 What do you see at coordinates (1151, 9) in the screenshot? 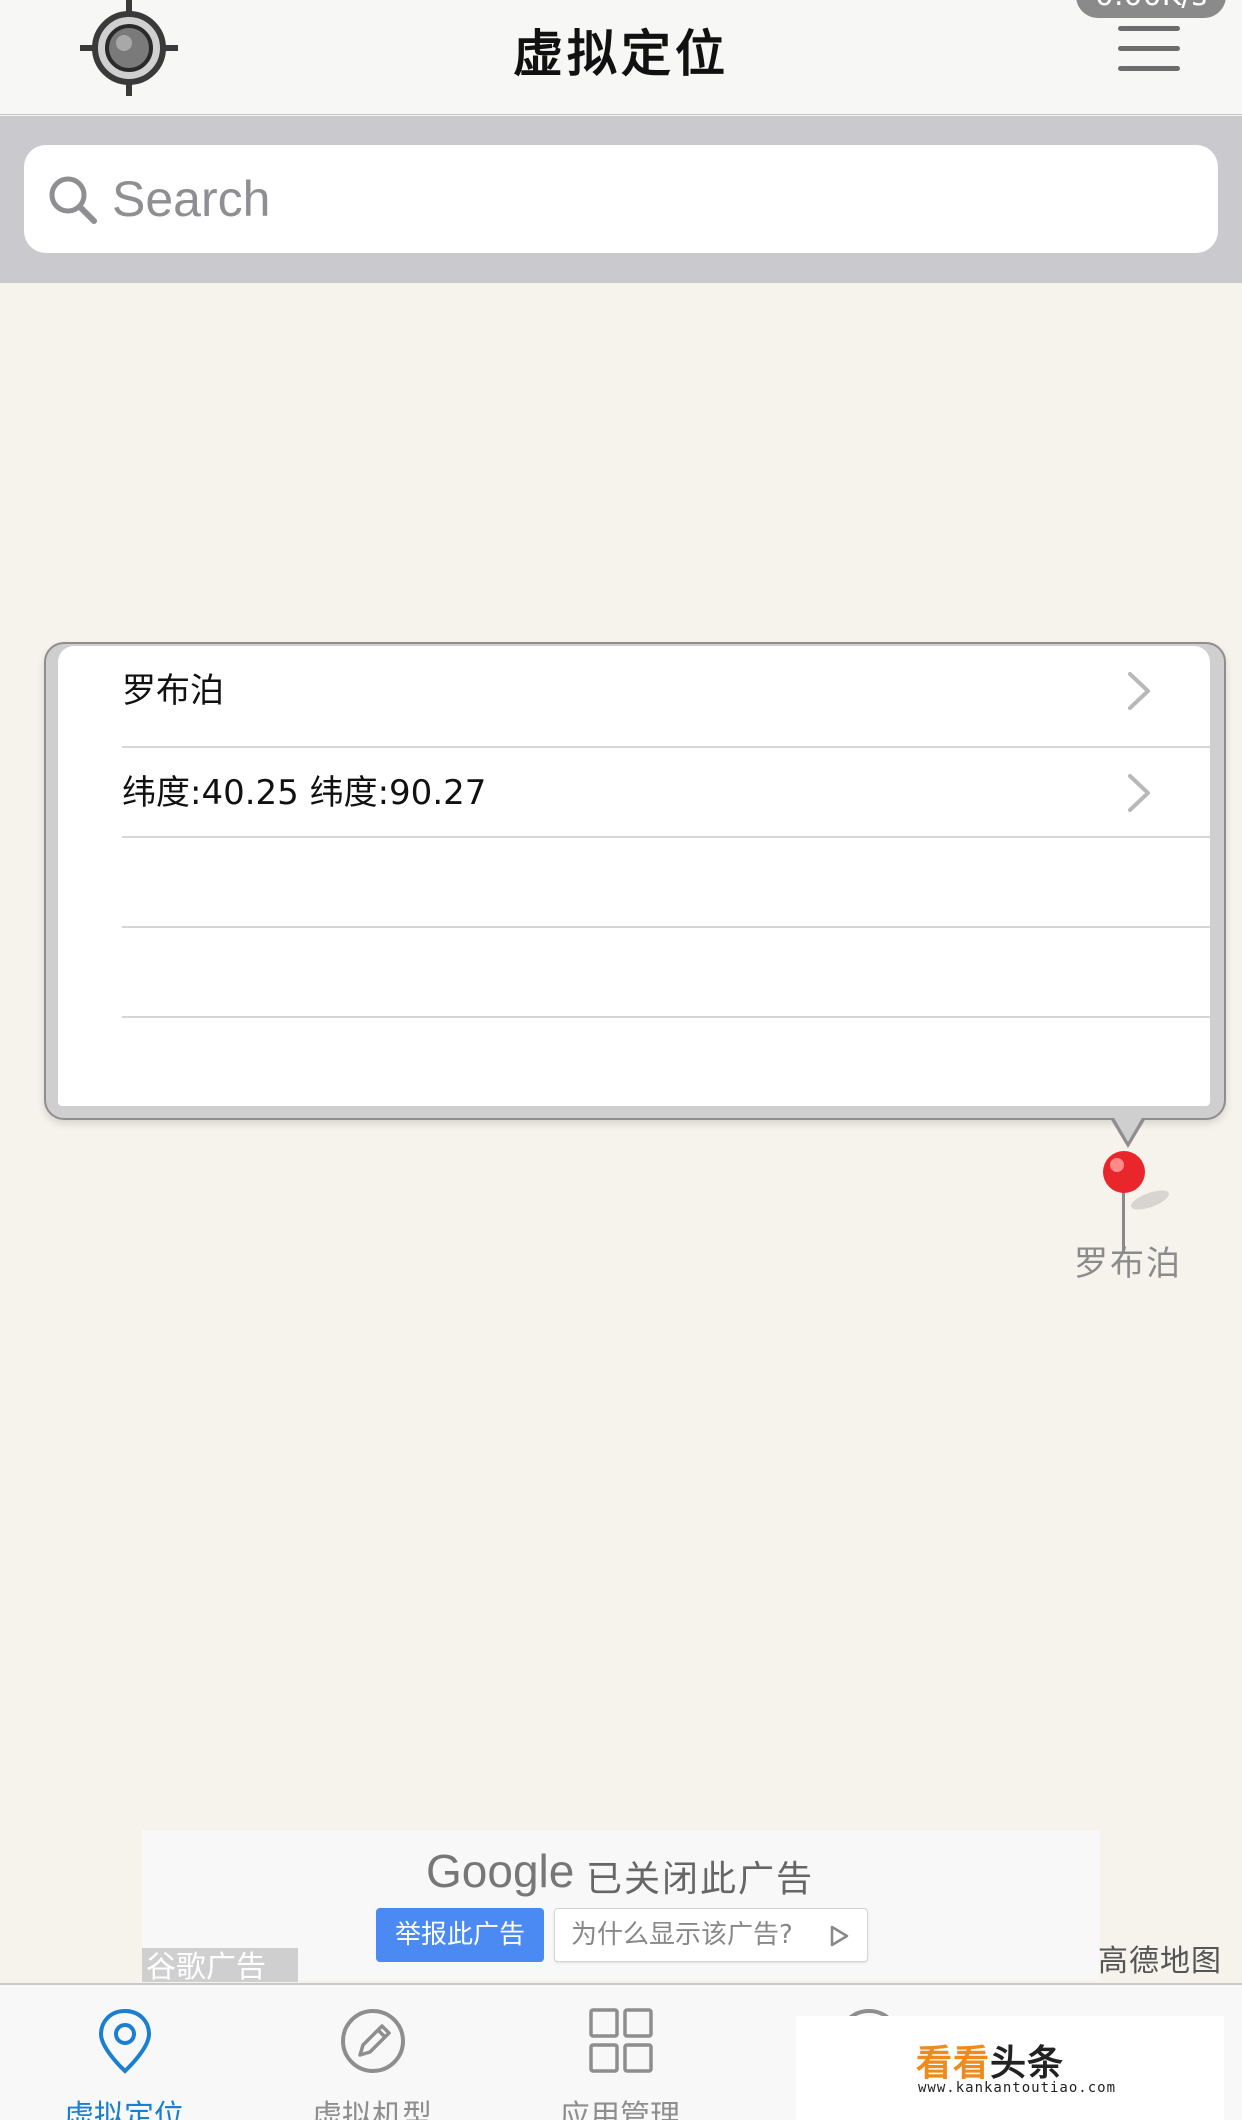
I see `network-speed-badge: 0.00K/s` at bounding box center [1151, 9].